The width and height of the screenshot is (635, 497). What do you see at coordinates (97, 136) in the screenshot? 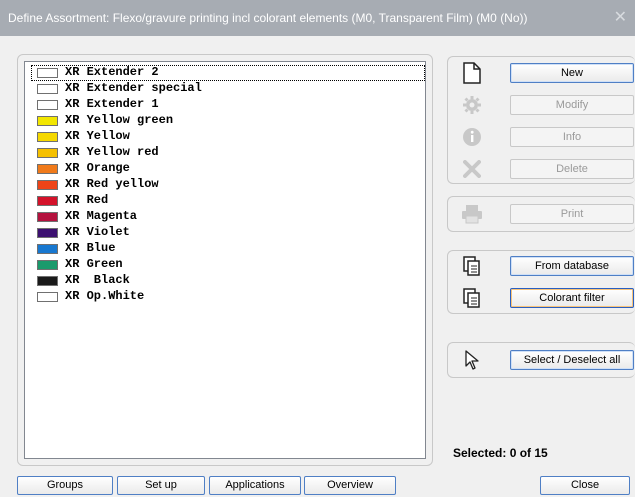
I see `list-item-label: XR Yellow` at bounding box center [97, 136].